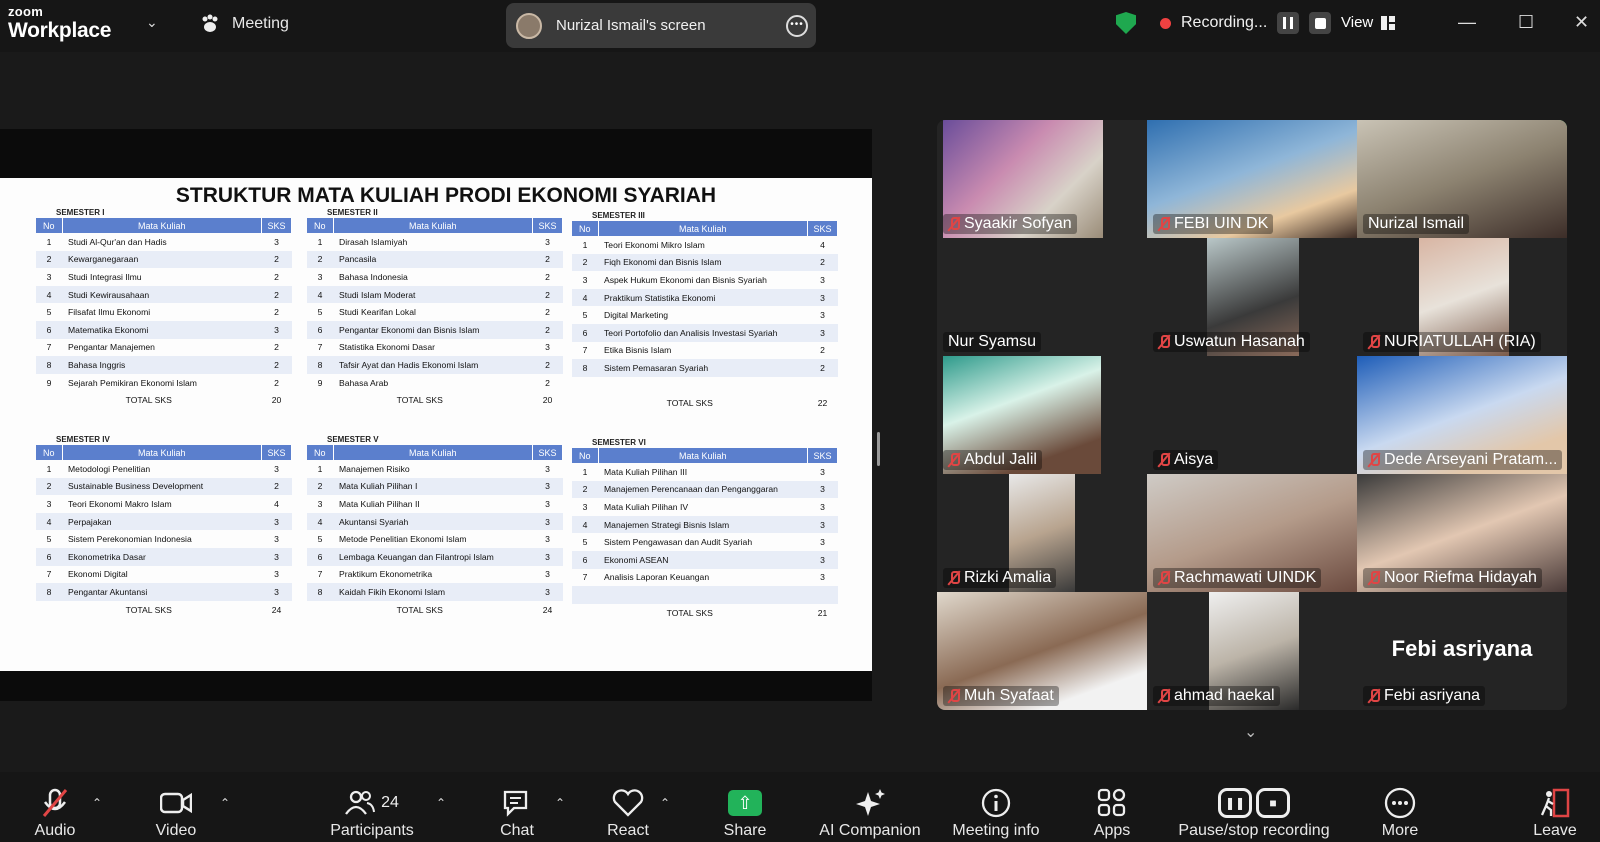  Describe the element at coordinates (665, 803) in the screenshot. I see `react-options-caret: ⌃` at that location.